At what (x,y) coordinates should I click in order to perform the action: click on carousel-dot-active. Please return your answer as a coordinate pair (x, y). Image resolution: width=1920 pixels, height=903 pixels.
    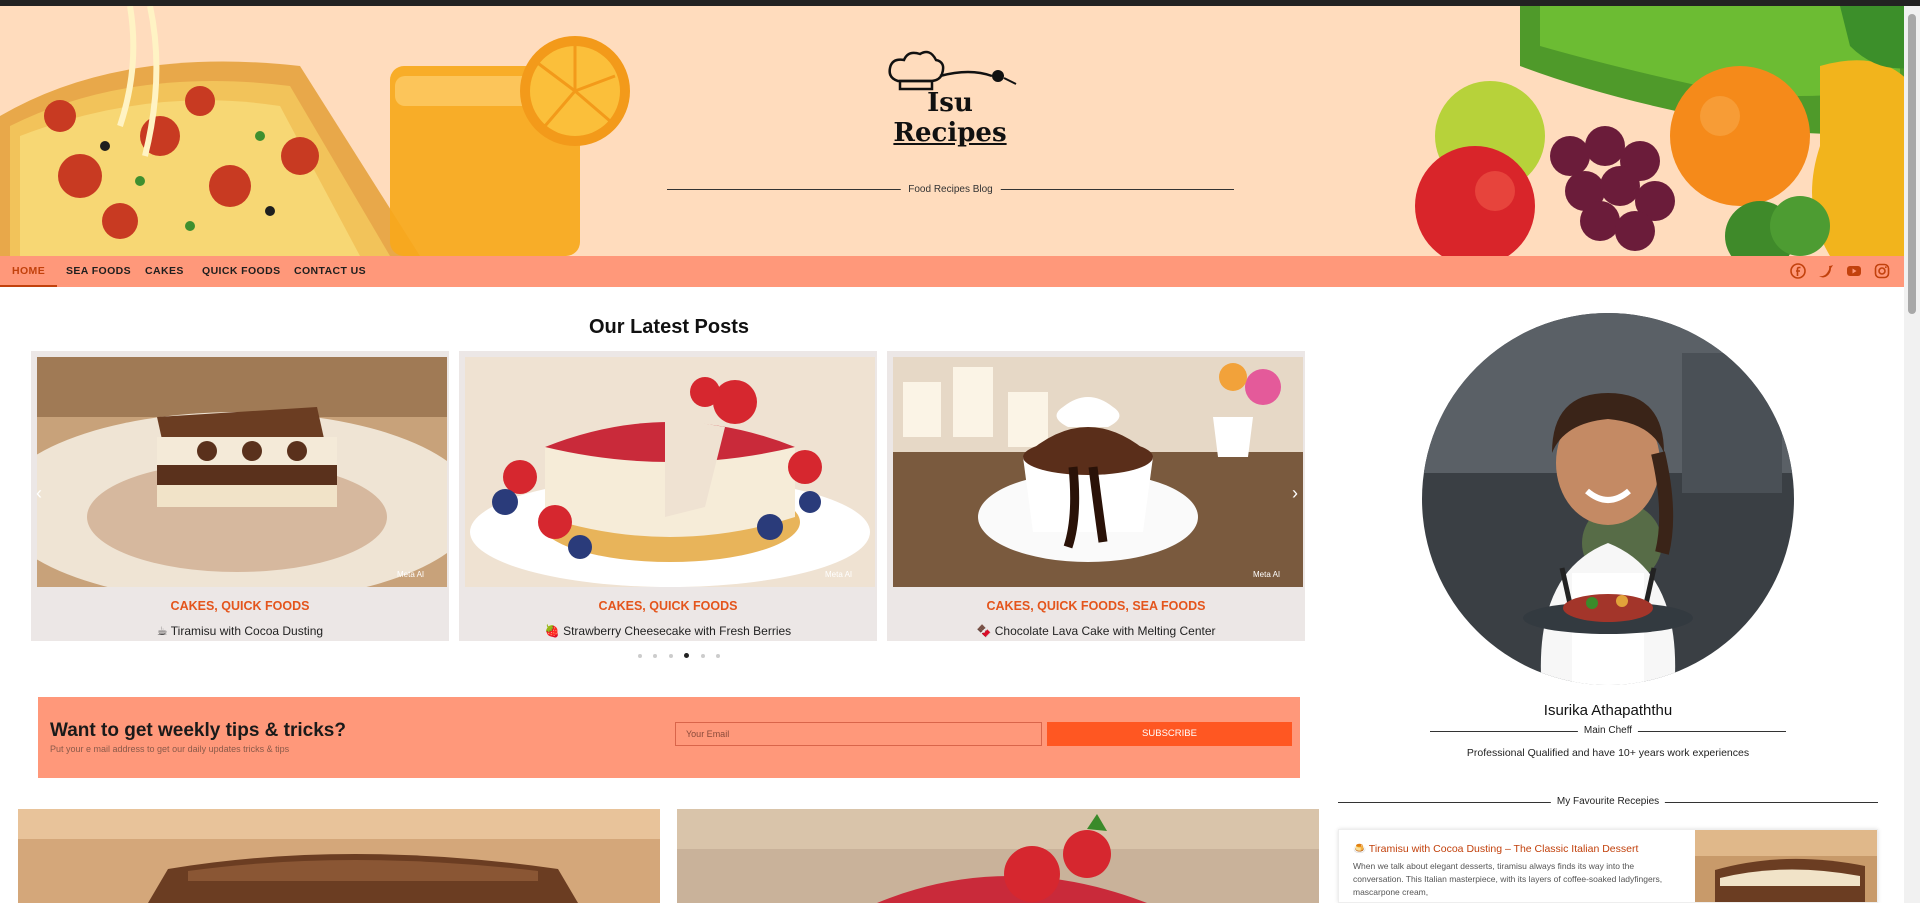
    Looking at the image, I should click on (687, 656).